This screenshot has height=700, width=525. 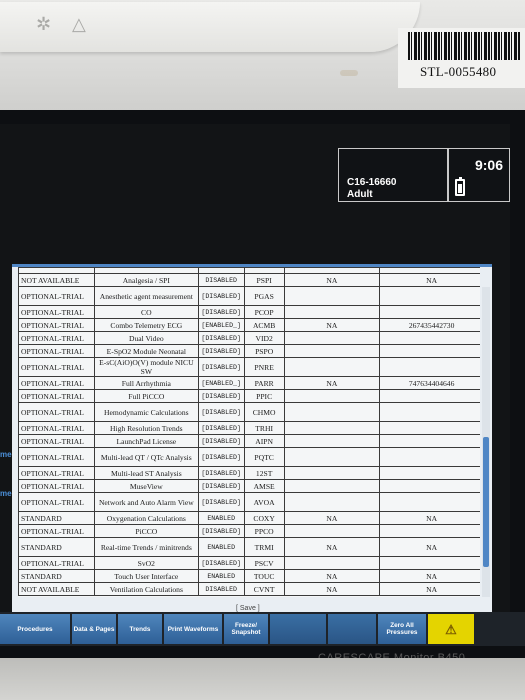 What do you see at coordinates (429, 325) in the screenshot?
I see `option-value2-cell: 267435442730` at bounding box center [429, 325].